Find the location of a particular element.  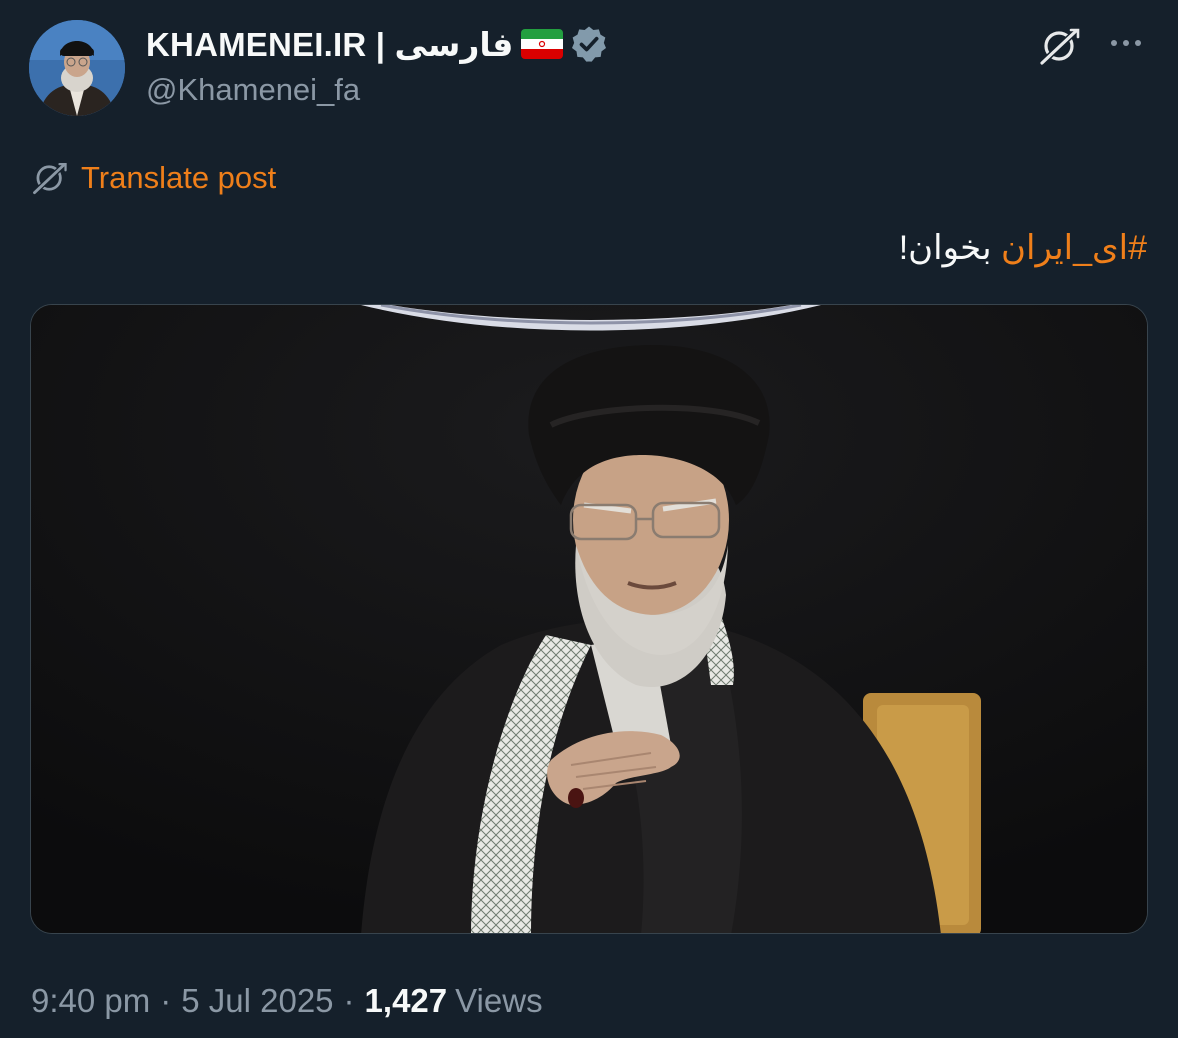

grok-translate-icon is located at coordinates (50, 178).